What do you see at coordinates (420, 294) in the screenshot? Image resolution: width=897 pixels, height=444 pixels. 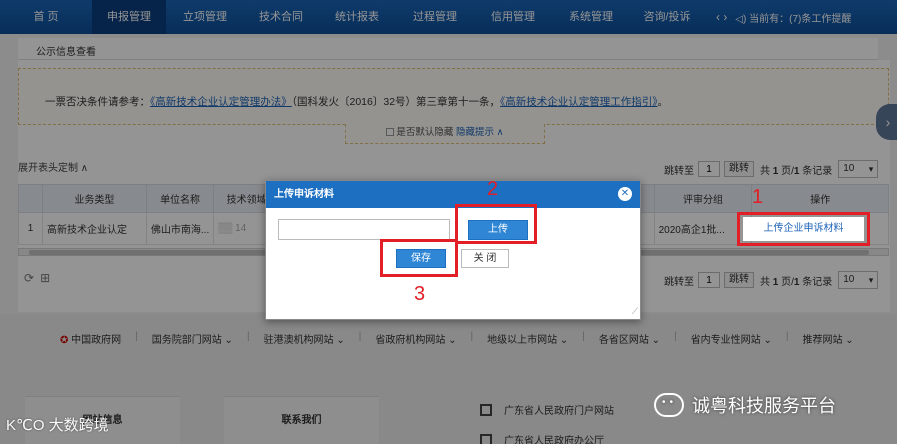 I see `annotation-number-3: 3` at bounding box center [420, 294].